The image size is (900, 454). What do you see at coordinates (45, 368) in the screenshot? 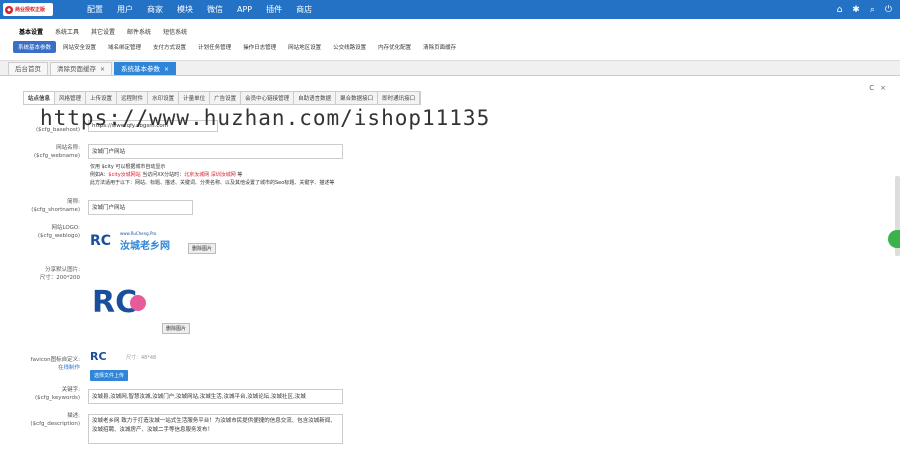
I see `favicon-online-link: 在线制作` at bounding box center [45, 368].